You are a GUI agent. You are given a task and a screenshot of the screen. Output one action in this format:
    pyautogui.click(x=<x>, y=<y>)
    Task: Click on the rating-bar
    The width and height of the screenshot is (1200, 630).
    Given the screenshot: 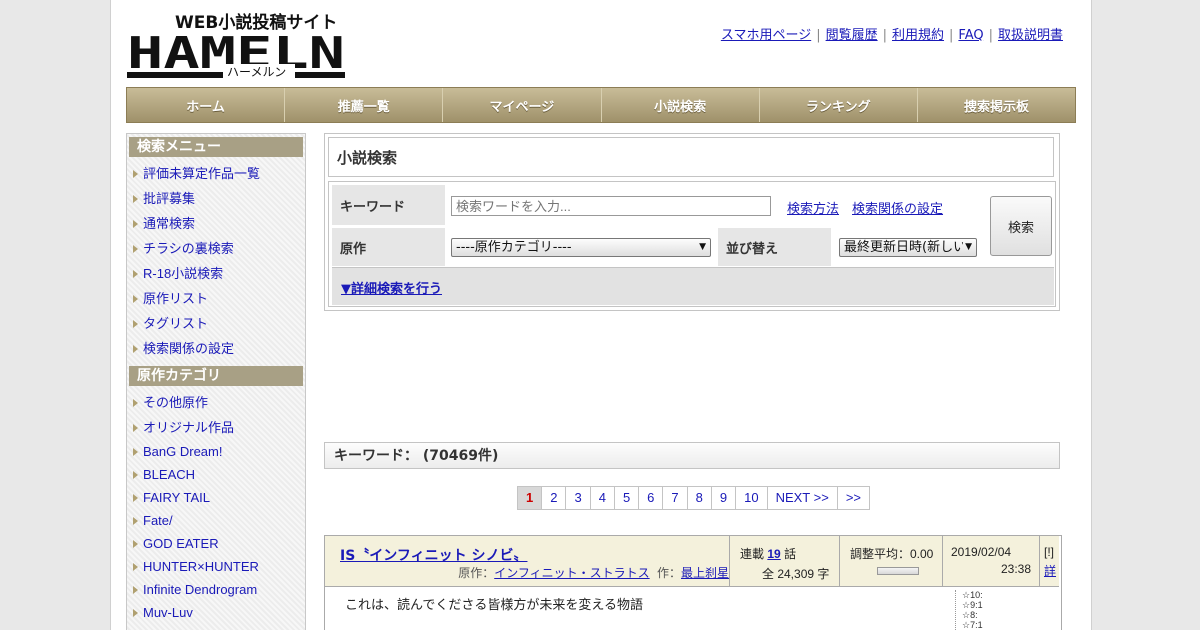 What is the action you would take?
    pyautogui.click(x=898, y=571)
    